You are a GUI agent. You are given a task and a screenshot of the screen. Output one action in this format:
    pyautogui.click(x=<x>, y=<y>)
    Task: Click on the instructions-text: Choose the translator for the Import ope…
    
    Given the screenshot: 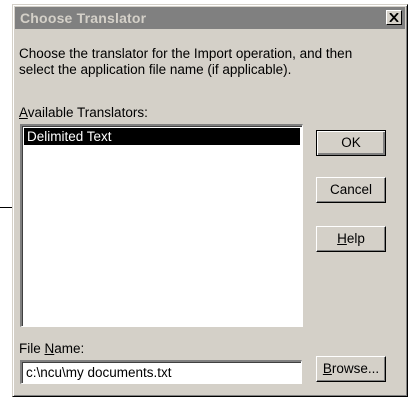 What is the action you would take?
    pyautogui.click(x=186, y=61)
    